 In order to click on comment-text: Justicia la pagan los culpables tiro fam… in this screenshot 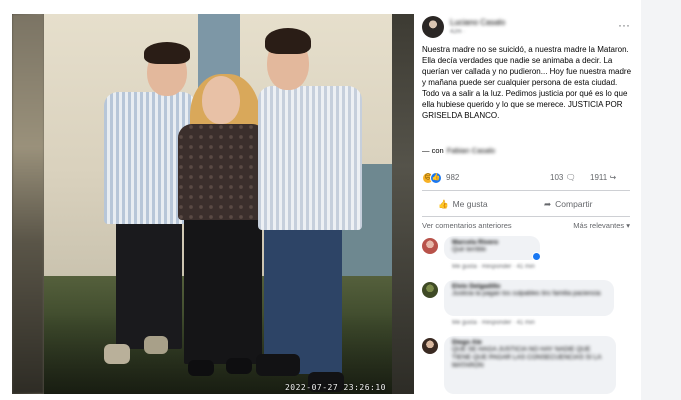, I will do `click(526, 293)`.